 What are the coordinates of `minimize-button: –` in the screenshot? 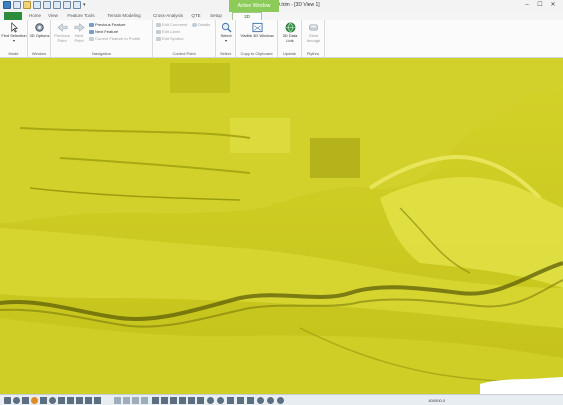 It's located at (527, 5).